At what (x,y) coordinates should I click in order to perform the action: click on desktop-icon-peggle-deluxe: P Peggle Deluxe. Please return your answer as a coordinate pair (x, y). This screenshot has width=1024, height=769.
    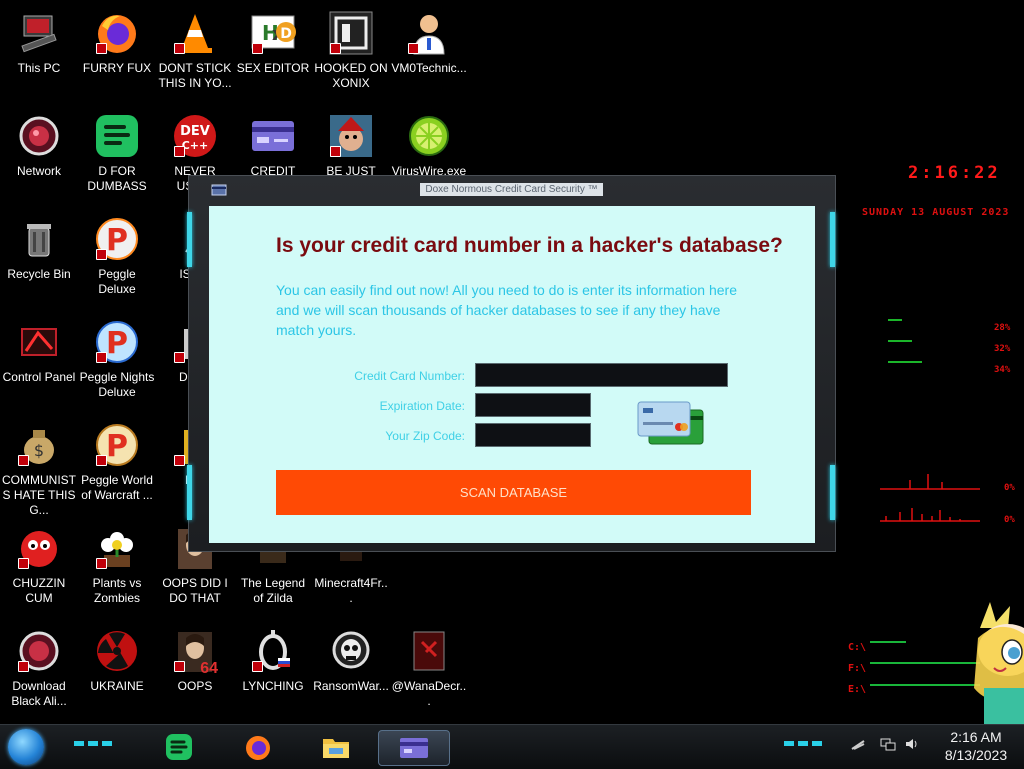
    Looking at the image, I should click on (117, 253).